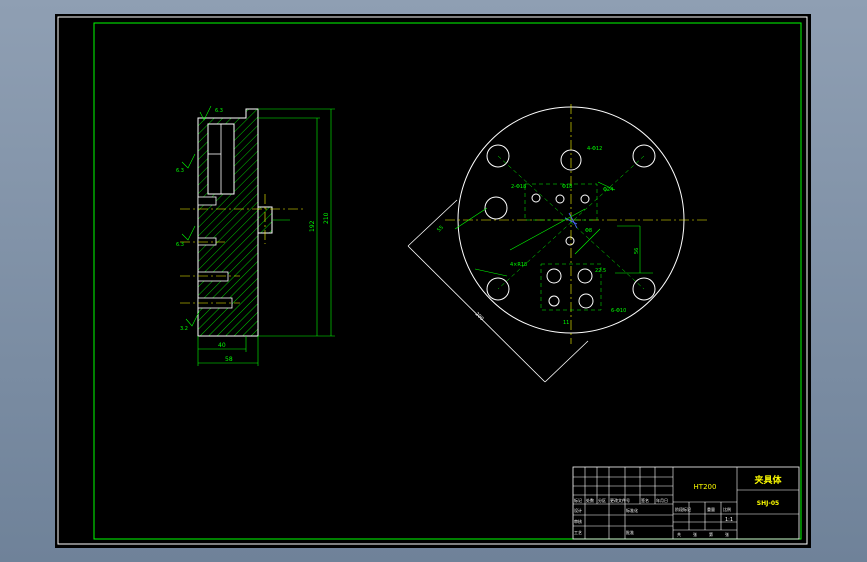  I want to click on dim-55: 55, so click(440, 229).